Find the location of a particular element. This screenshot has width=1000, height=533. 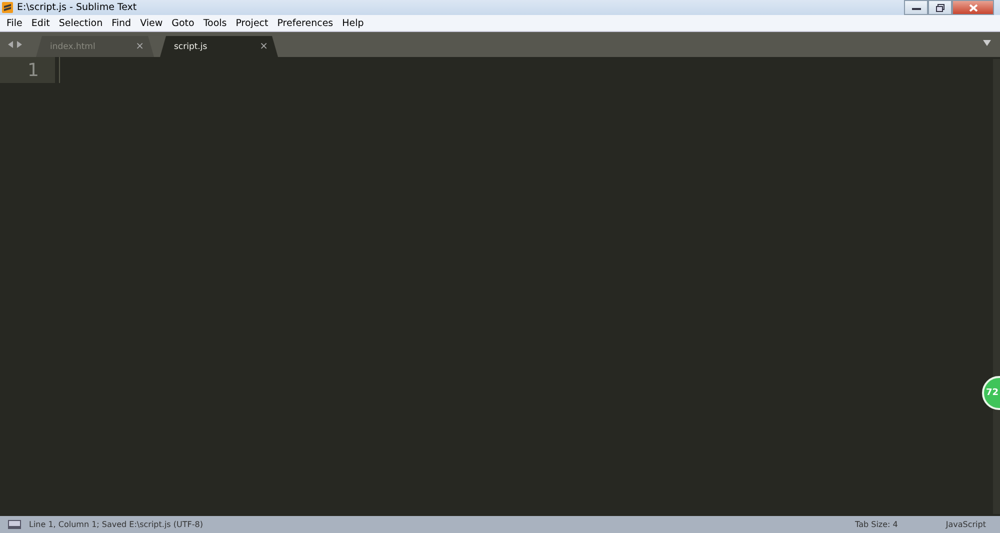

dropdown-arrow-icon is located at coordinates (987, 43).